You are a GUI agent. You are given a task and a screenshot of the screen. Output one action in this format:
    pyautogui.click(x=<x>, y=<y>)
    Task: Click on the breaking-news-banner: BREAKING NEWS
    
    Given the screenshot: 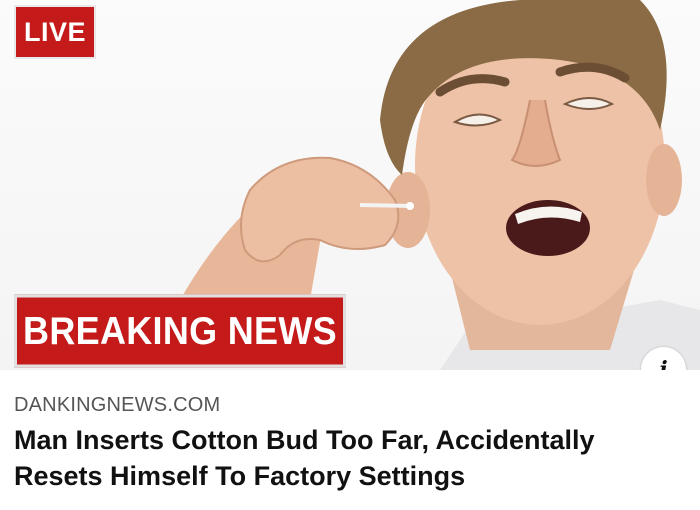 What is the action you would take?
    pyautogui.click(x=180, y=331)
    